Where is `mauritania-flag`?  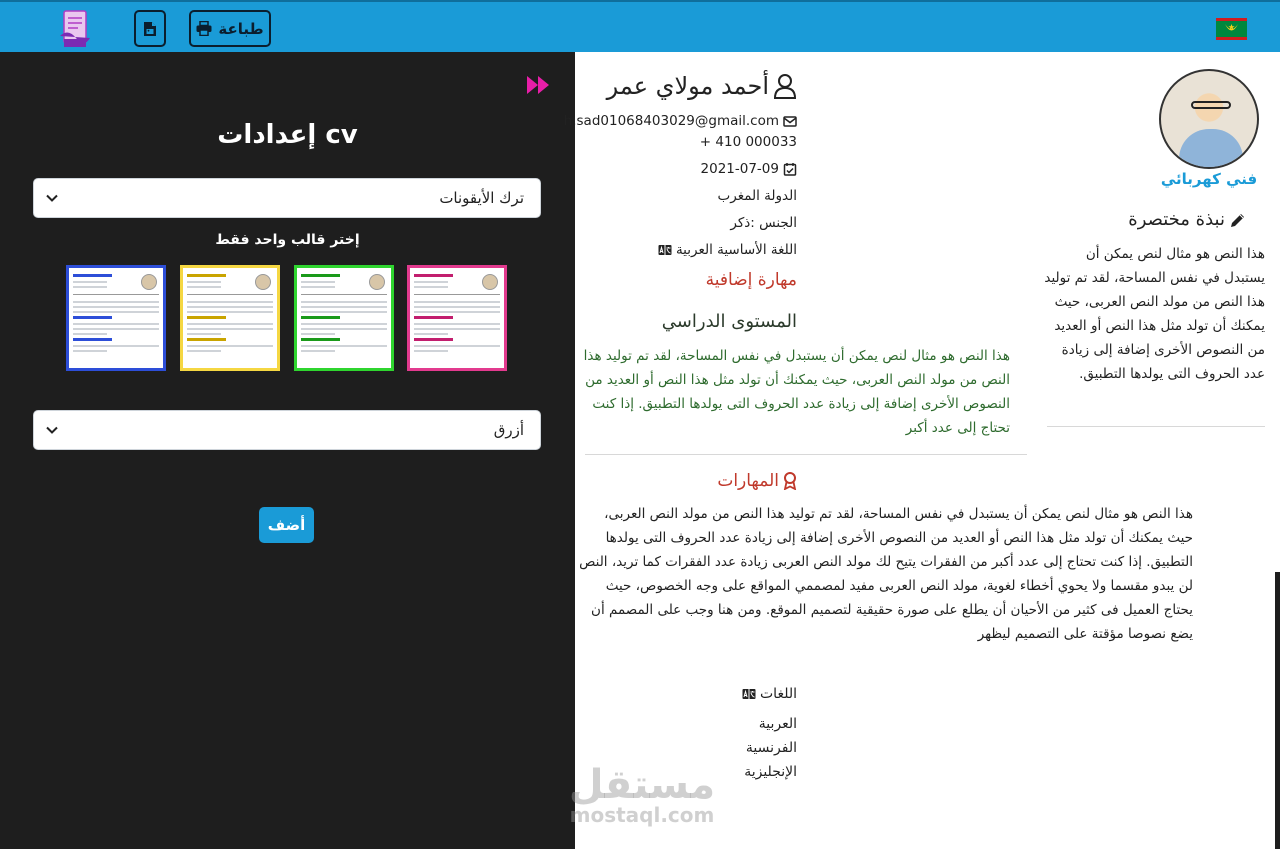
mauritania-flag is located at coordinates (1231, 29).